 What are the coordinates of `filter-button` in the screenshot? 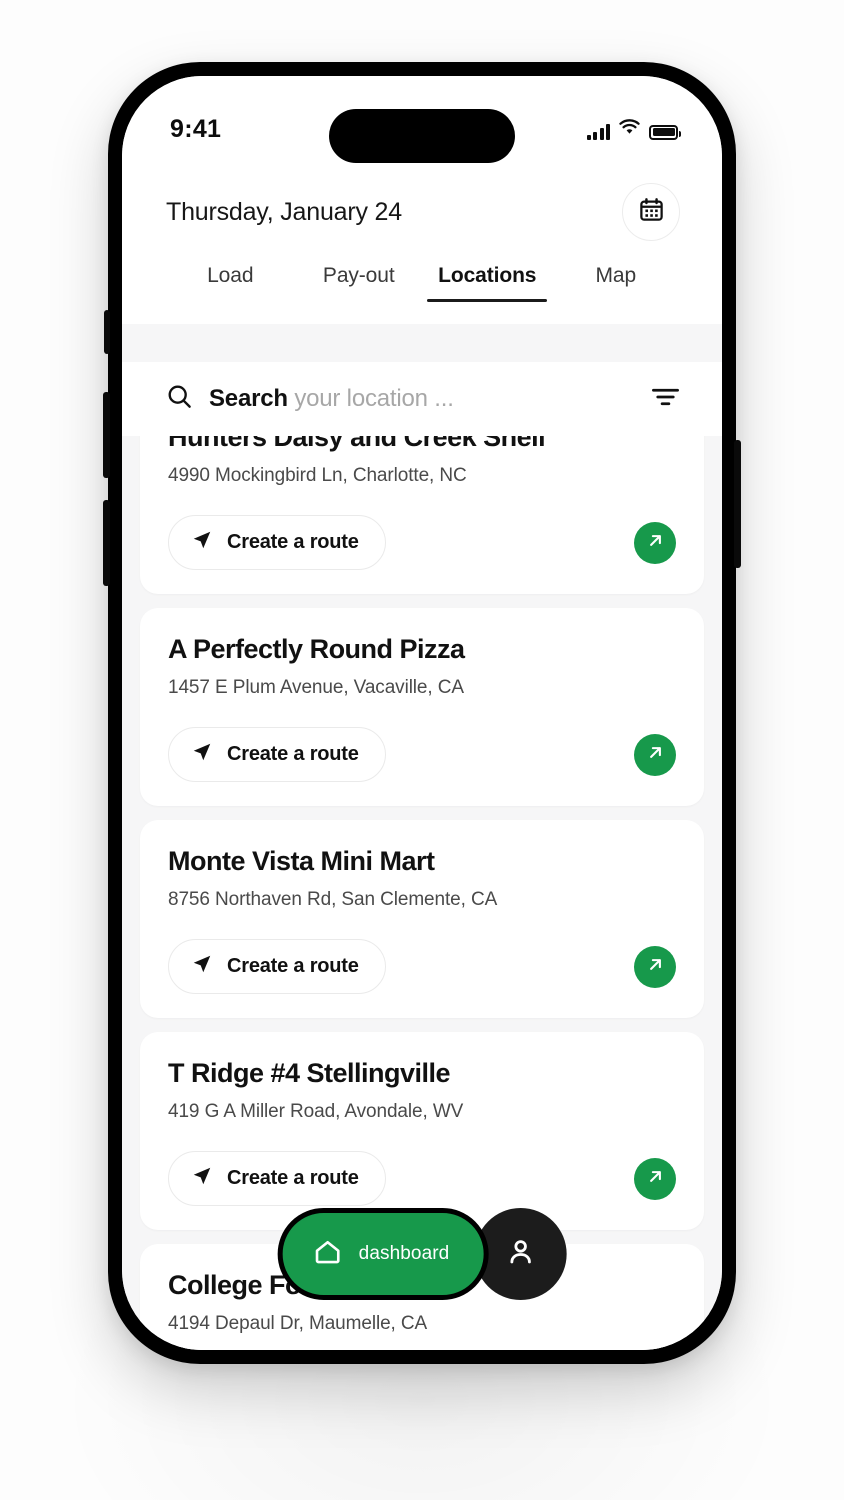 It's located at (665, 399).